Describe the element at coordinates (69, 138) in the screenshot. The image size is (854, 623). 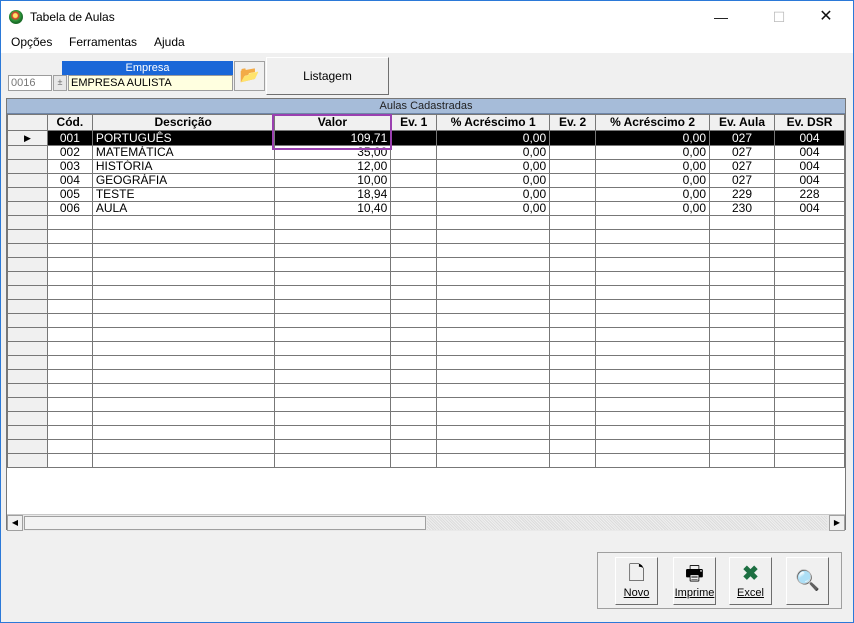
I see `table-cell: 001` at that location.